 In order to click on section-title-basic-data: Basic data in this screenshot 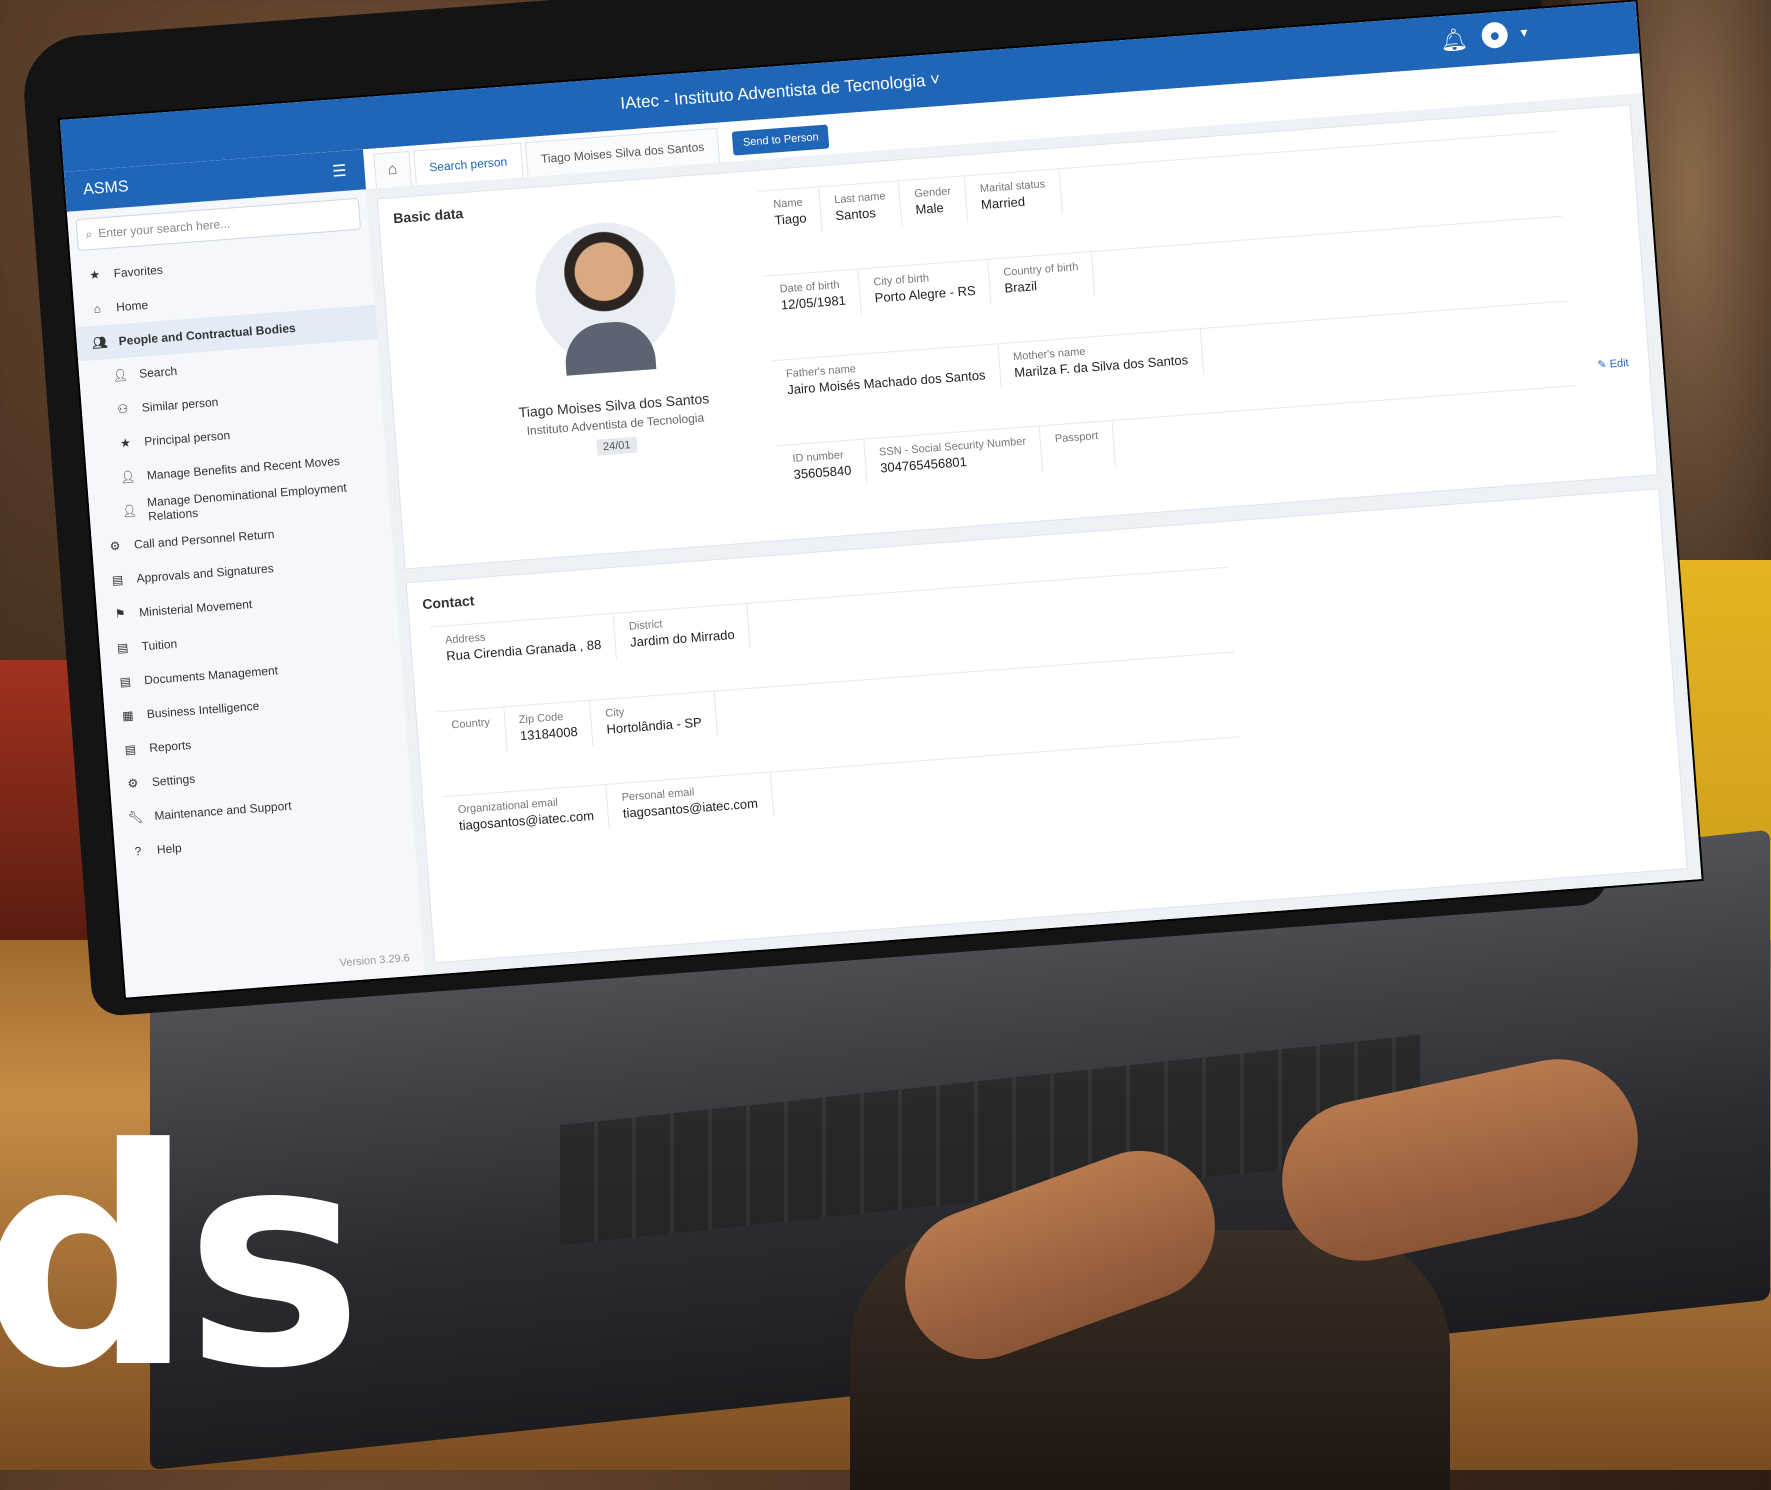, I will do `click(428, 216)`.